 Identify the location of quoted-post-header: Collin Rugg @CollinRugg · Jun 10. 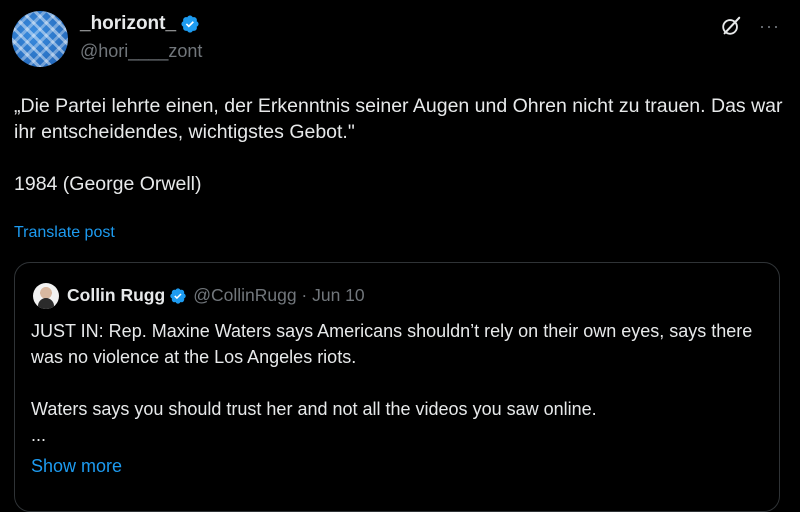
(216, 295).